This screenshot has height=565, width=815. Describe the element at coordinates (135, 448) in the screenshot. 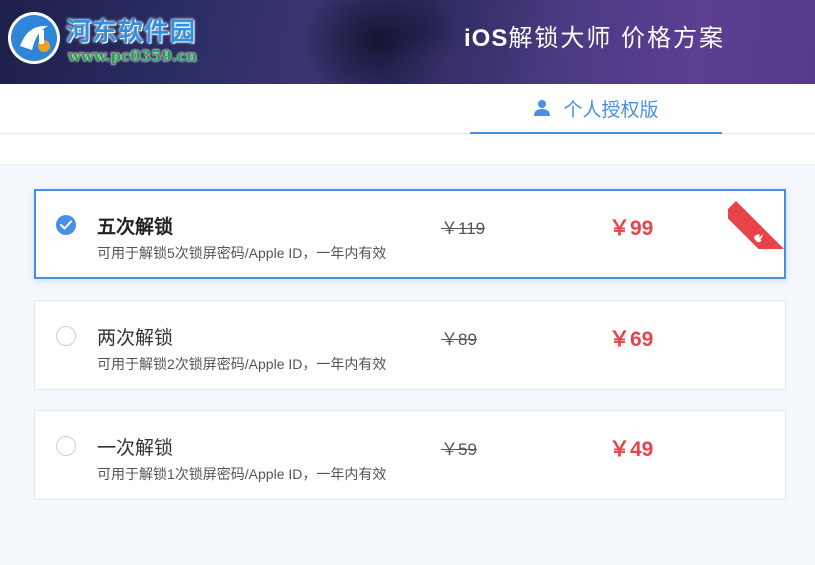

I see `plan-name: 一次解锁` at that location.